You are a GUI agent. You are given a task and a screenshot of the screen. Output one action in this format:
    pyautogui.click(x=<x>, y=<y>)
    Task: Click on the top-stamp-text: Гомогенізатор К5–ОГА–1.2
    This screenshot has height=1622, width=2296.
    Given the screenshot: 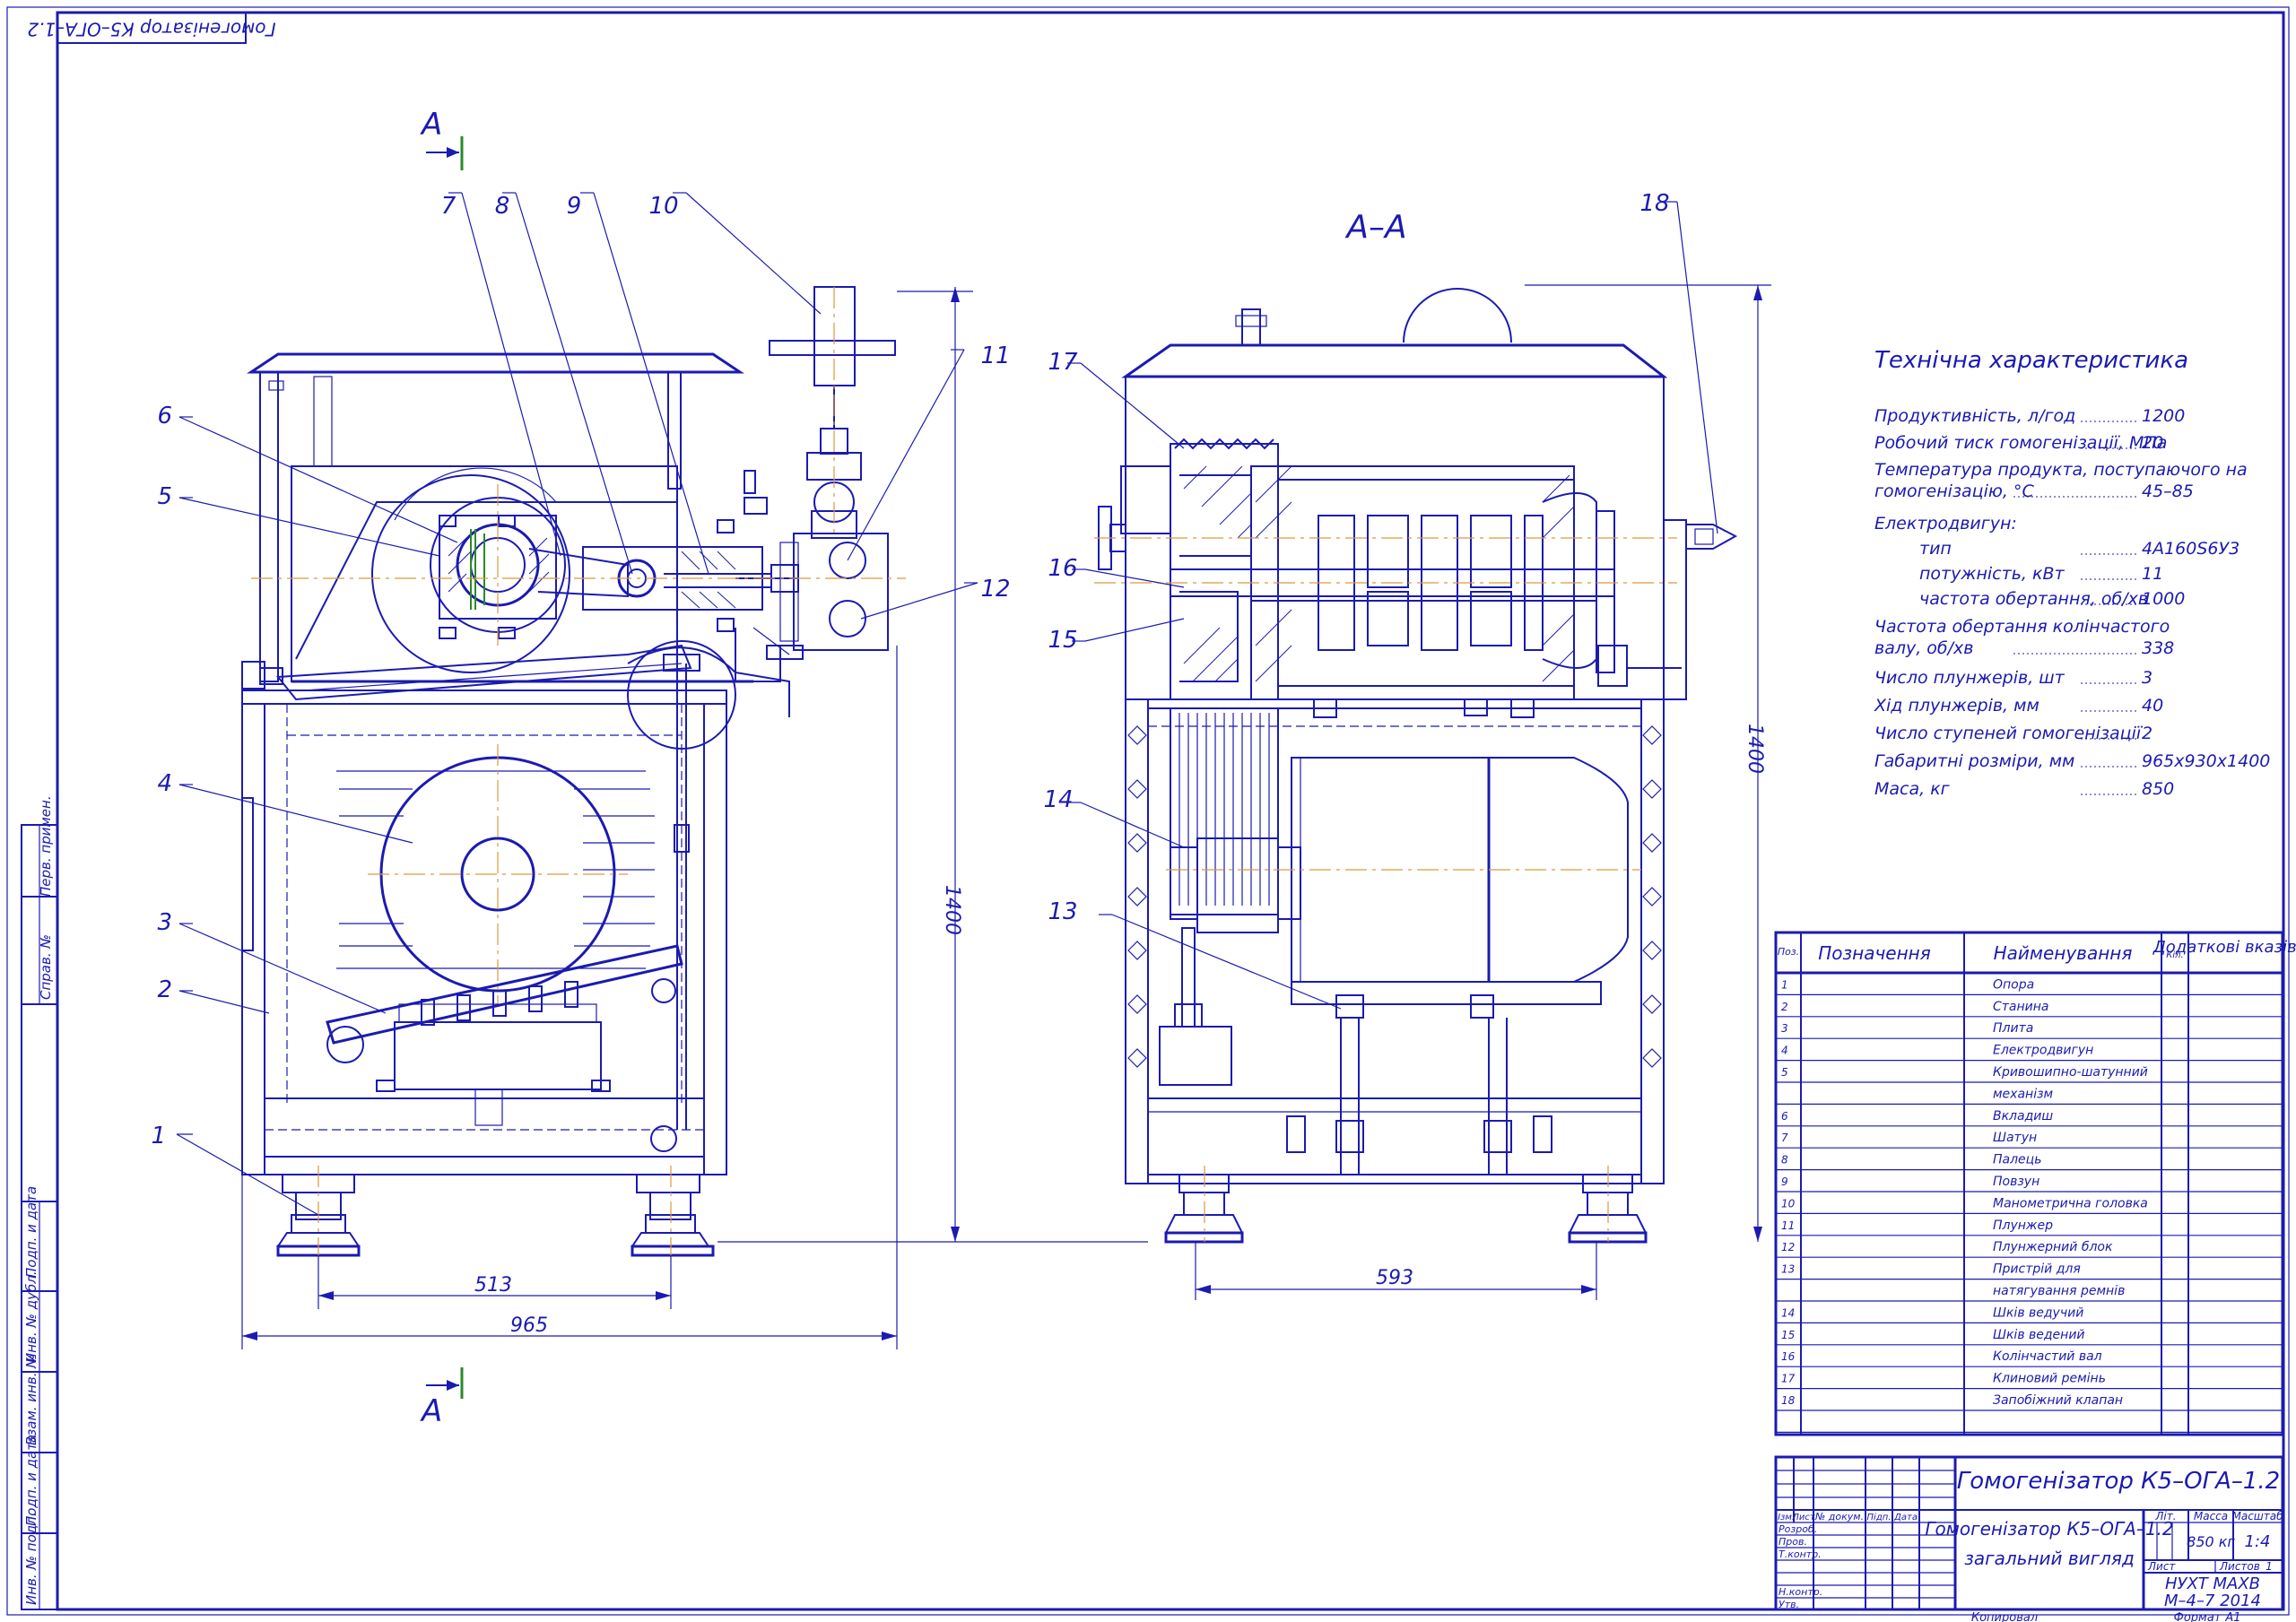 What is the action you would take?
    pyautogui.click(x=151, y=29)
    